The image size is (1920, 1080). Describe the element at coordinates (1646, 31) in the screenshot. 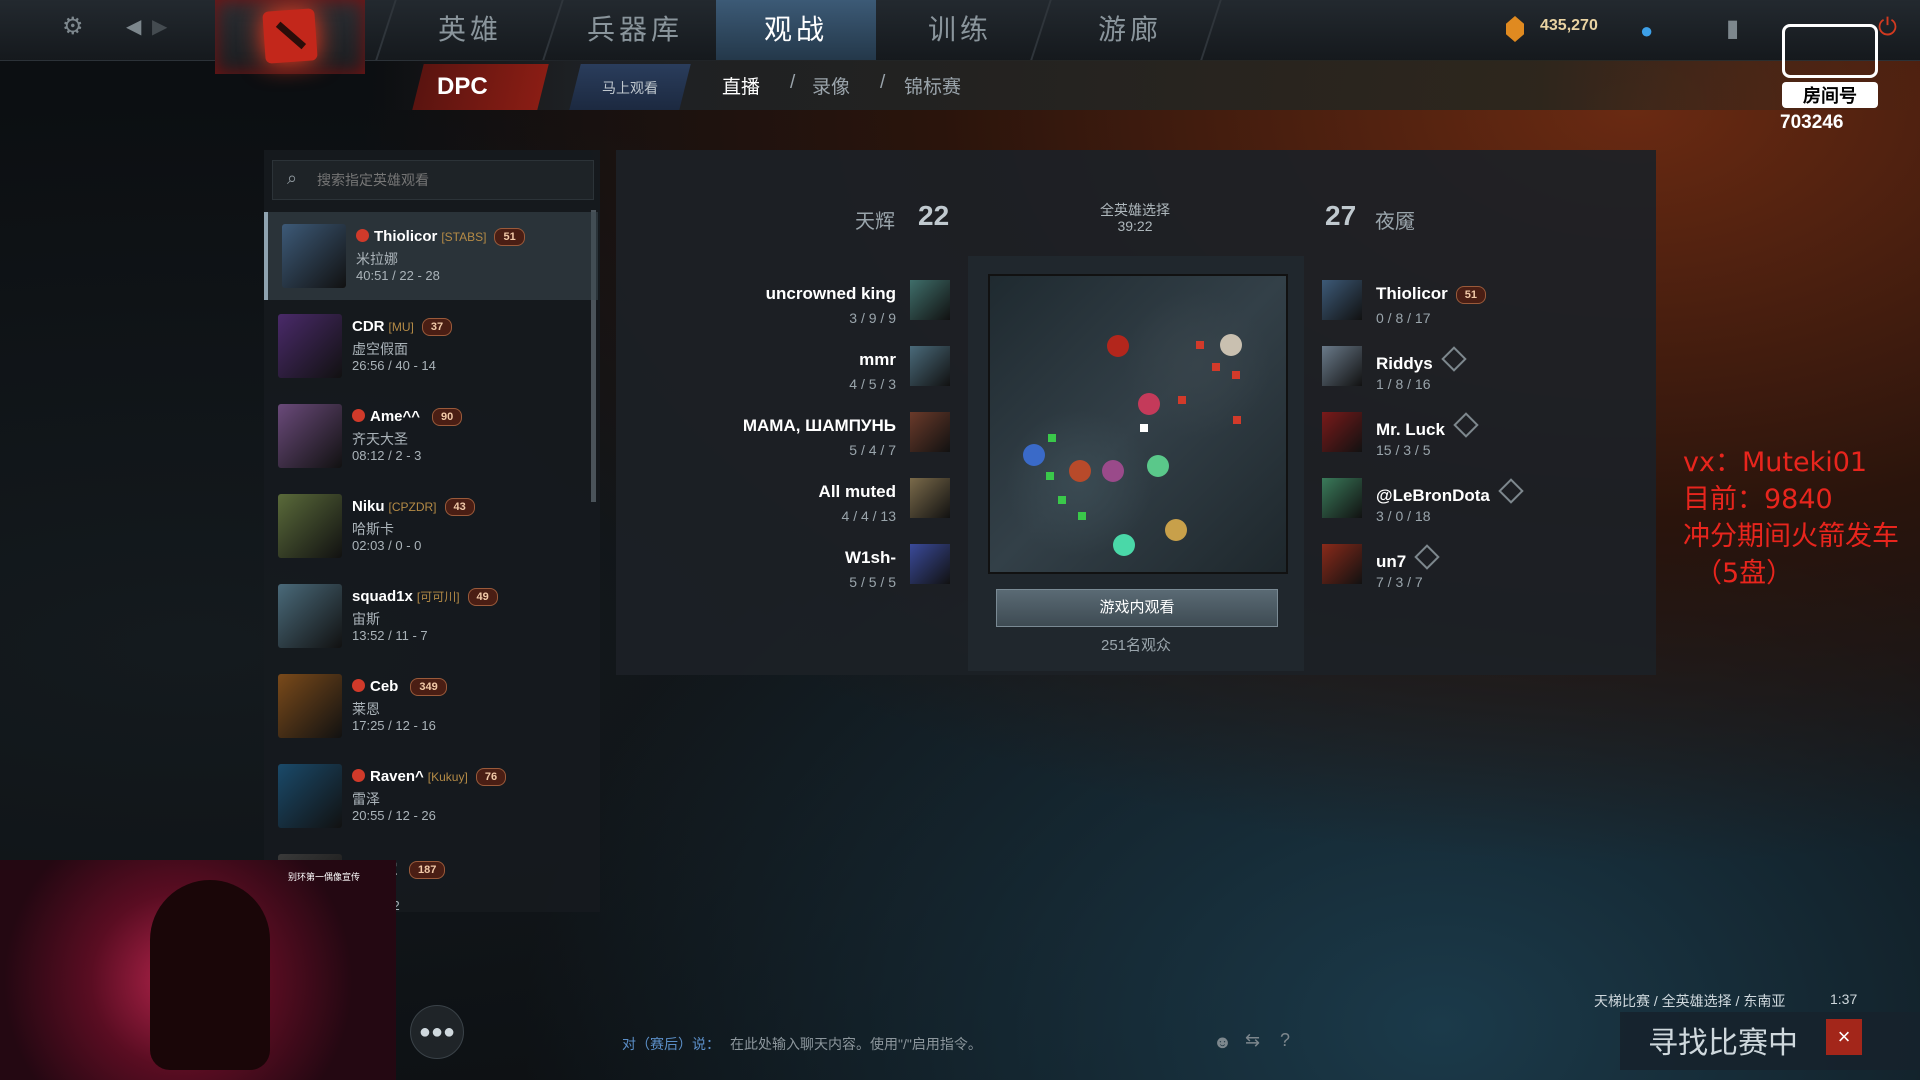

I see `chat-icon: ●` at that location.